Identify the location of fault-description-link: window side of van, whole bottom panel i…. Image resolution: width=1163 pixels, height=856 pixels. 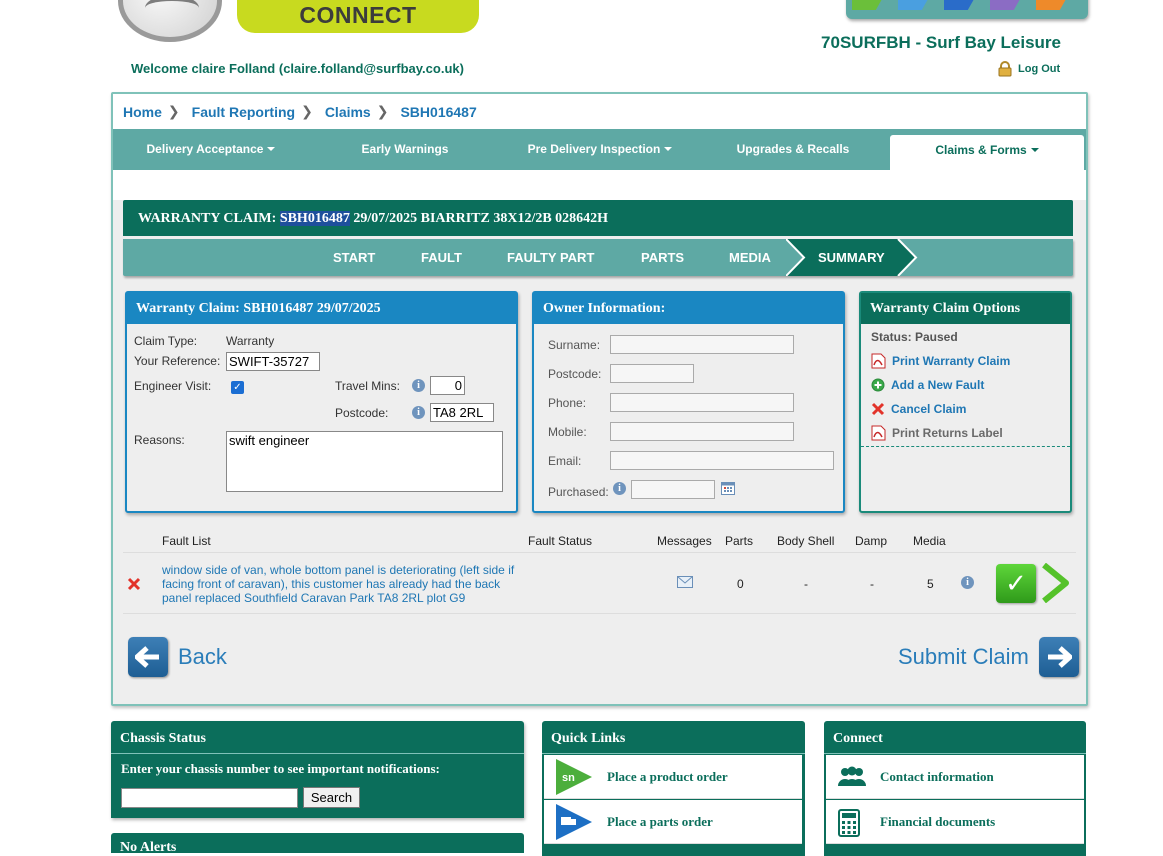
(343, 584).